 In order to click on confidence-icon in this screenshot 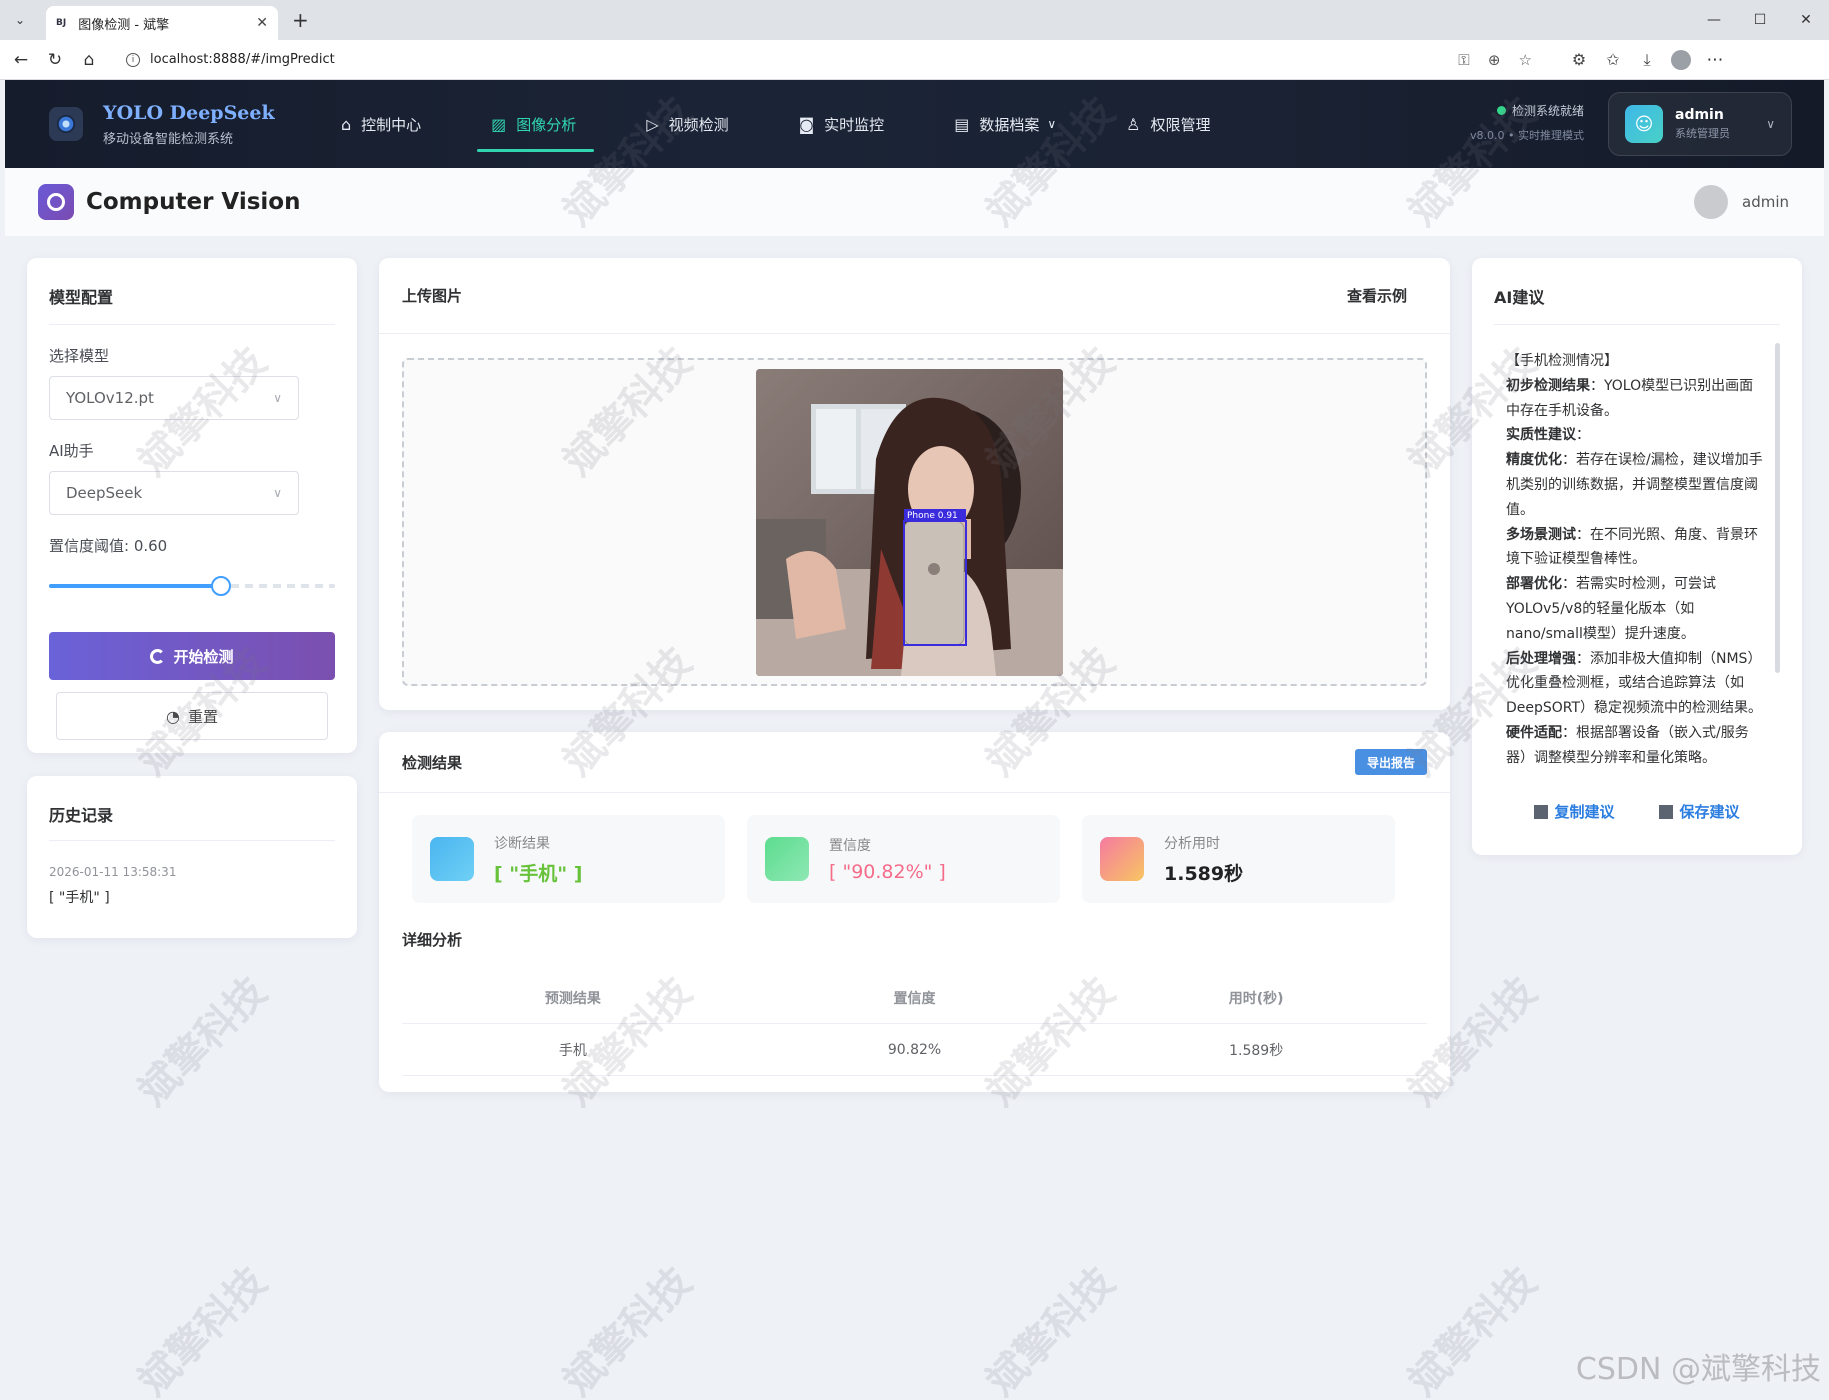, I will do `click(787, 859)`.